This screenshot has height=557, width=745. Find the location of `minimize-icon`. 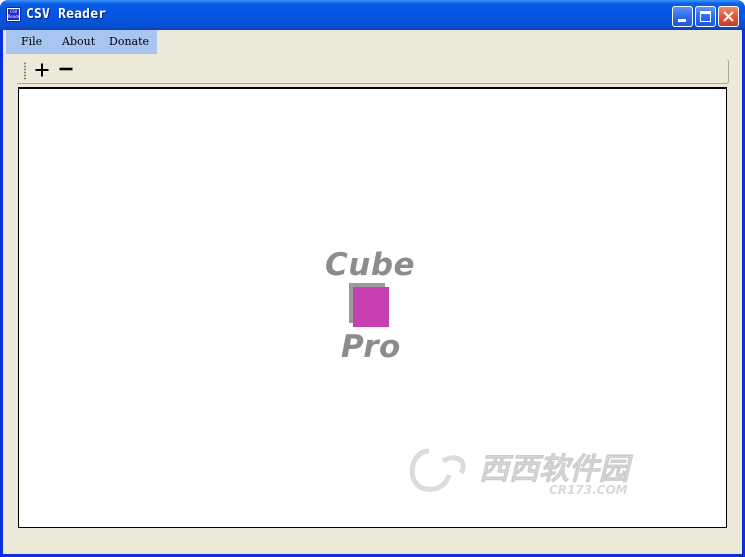

minimize-icon is located at coordinates (682, 20).